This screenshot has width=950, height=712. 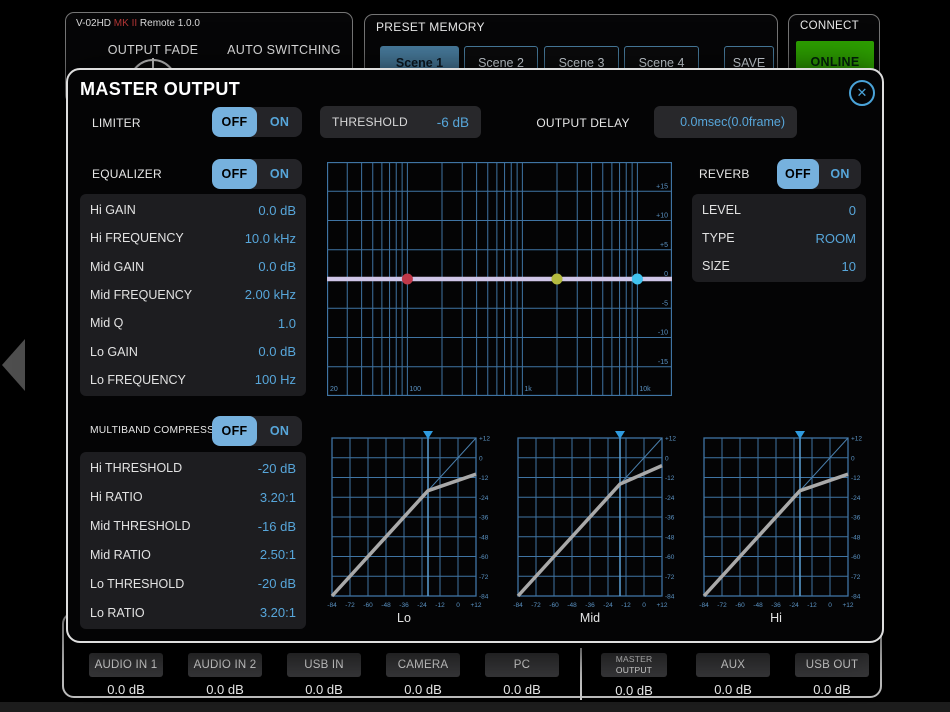 I want to click on usb-in-button: USB IN, so click(x=324, y=665).